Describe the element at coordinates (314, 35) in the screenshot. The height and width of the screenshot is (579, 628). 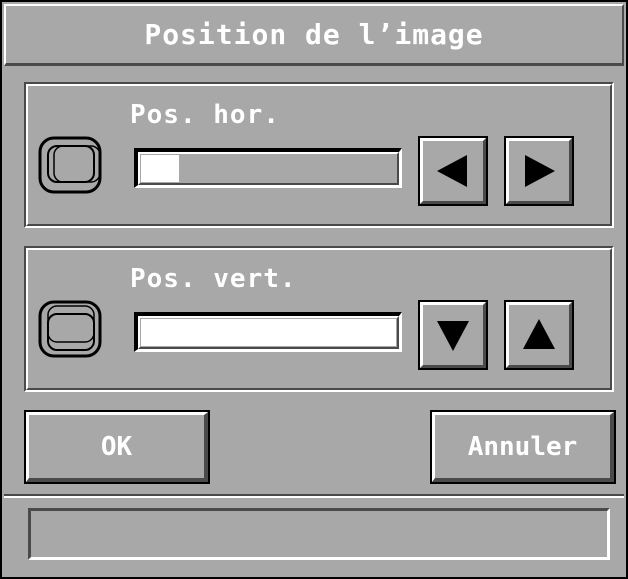
I see `dialog-title: Position de l’image` at that location.